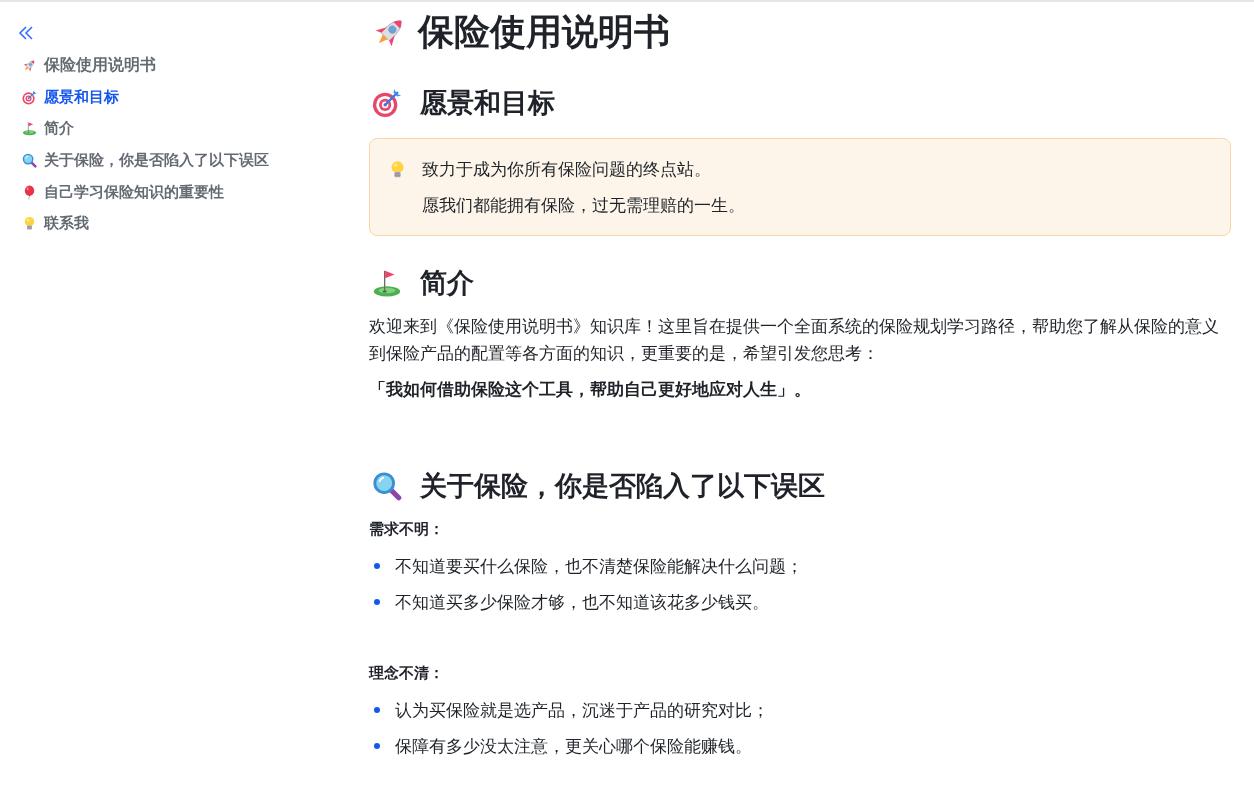 The width and height of the screenshot is (1254, 803). What do you see at coordinates (622, 486) in the screenshot?
I see `section-heading: 关于保险，你是否陷入了以下误区` at bounding box center [622, 486].